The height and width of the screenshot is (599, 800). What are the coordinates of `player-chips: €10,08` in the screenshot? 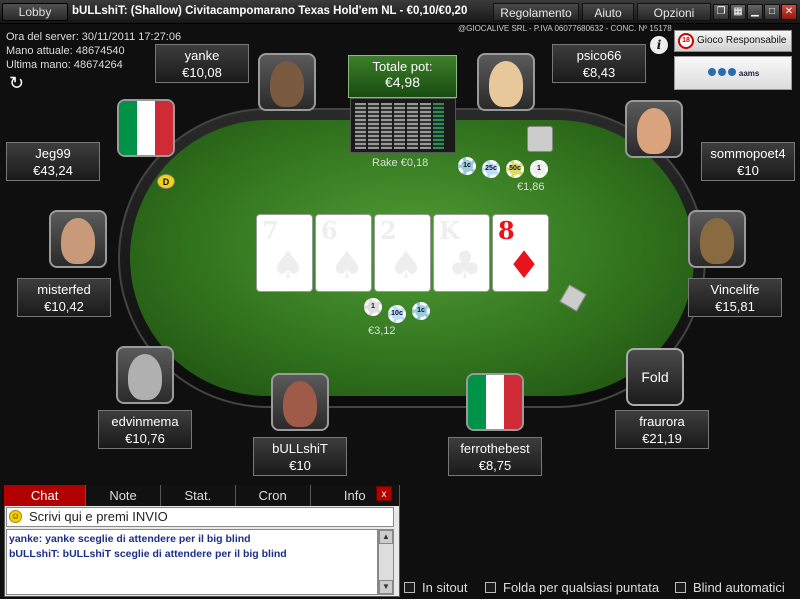 It's located at (202, 72).